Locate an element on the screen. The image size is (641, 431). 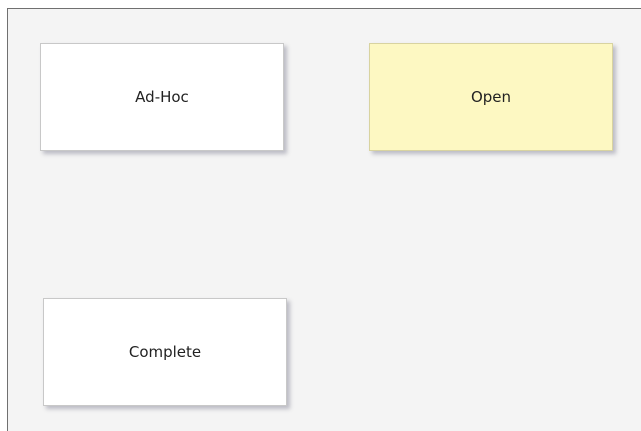
state-node-label: Ad-Hoc is located at coordinates (162, 97).